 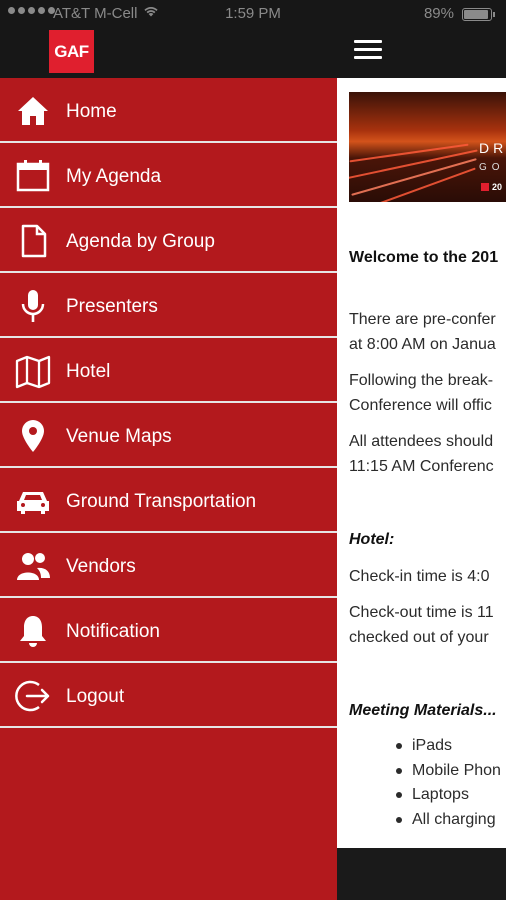 What do you see at coordinates (168, 371) in the screenshot?
I see `menu-item-hotel: Hotel` at bounding box center [168, 371].